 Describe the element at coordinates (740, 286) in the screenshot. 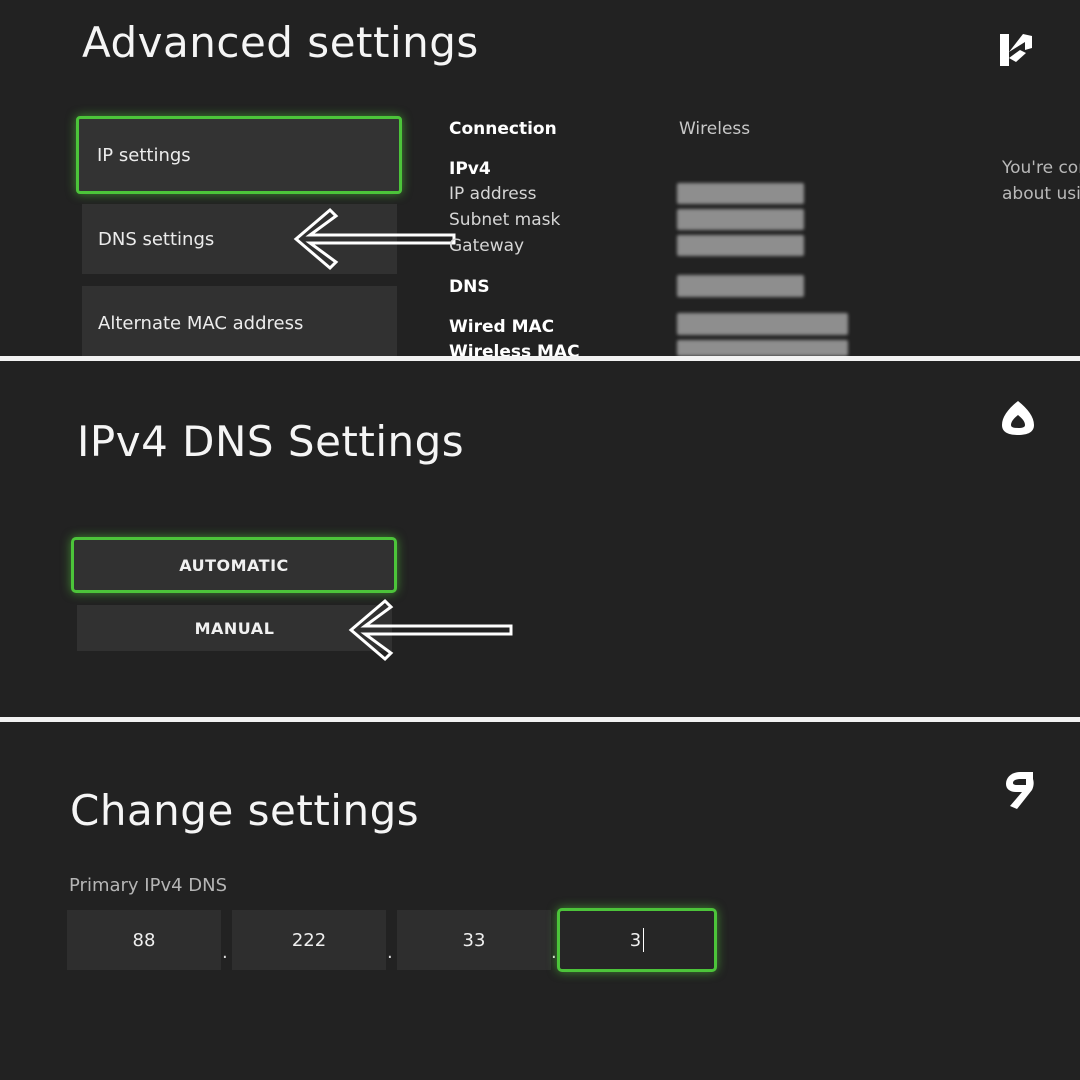

I see `dns-redacted` at that location.